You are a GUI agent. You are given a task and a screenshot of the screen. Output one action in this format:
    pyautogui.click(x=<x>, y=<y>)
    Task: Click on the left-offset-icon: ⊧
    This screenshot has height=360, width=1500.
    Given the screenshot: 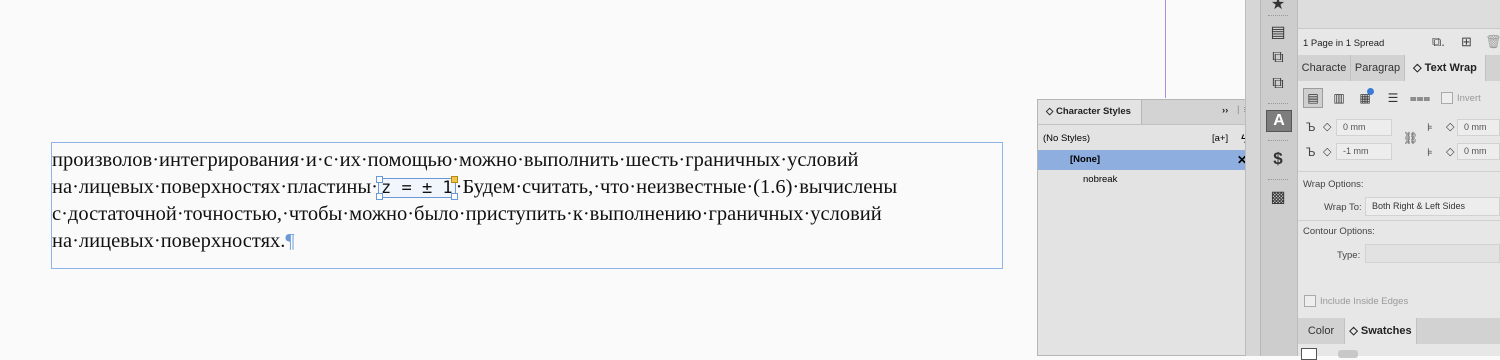 What is the action you would take?
    pyautogui.click(x=1430, y=128)
    